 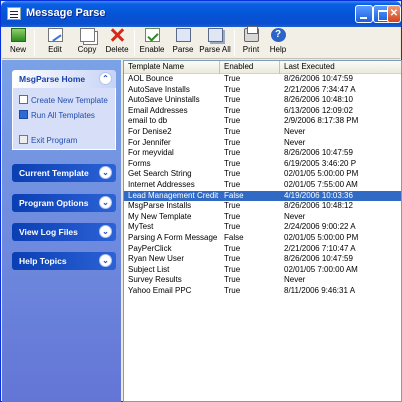 I want to click on view-log-files-header: View Log Files ⌄, so click(x=64, y=232).